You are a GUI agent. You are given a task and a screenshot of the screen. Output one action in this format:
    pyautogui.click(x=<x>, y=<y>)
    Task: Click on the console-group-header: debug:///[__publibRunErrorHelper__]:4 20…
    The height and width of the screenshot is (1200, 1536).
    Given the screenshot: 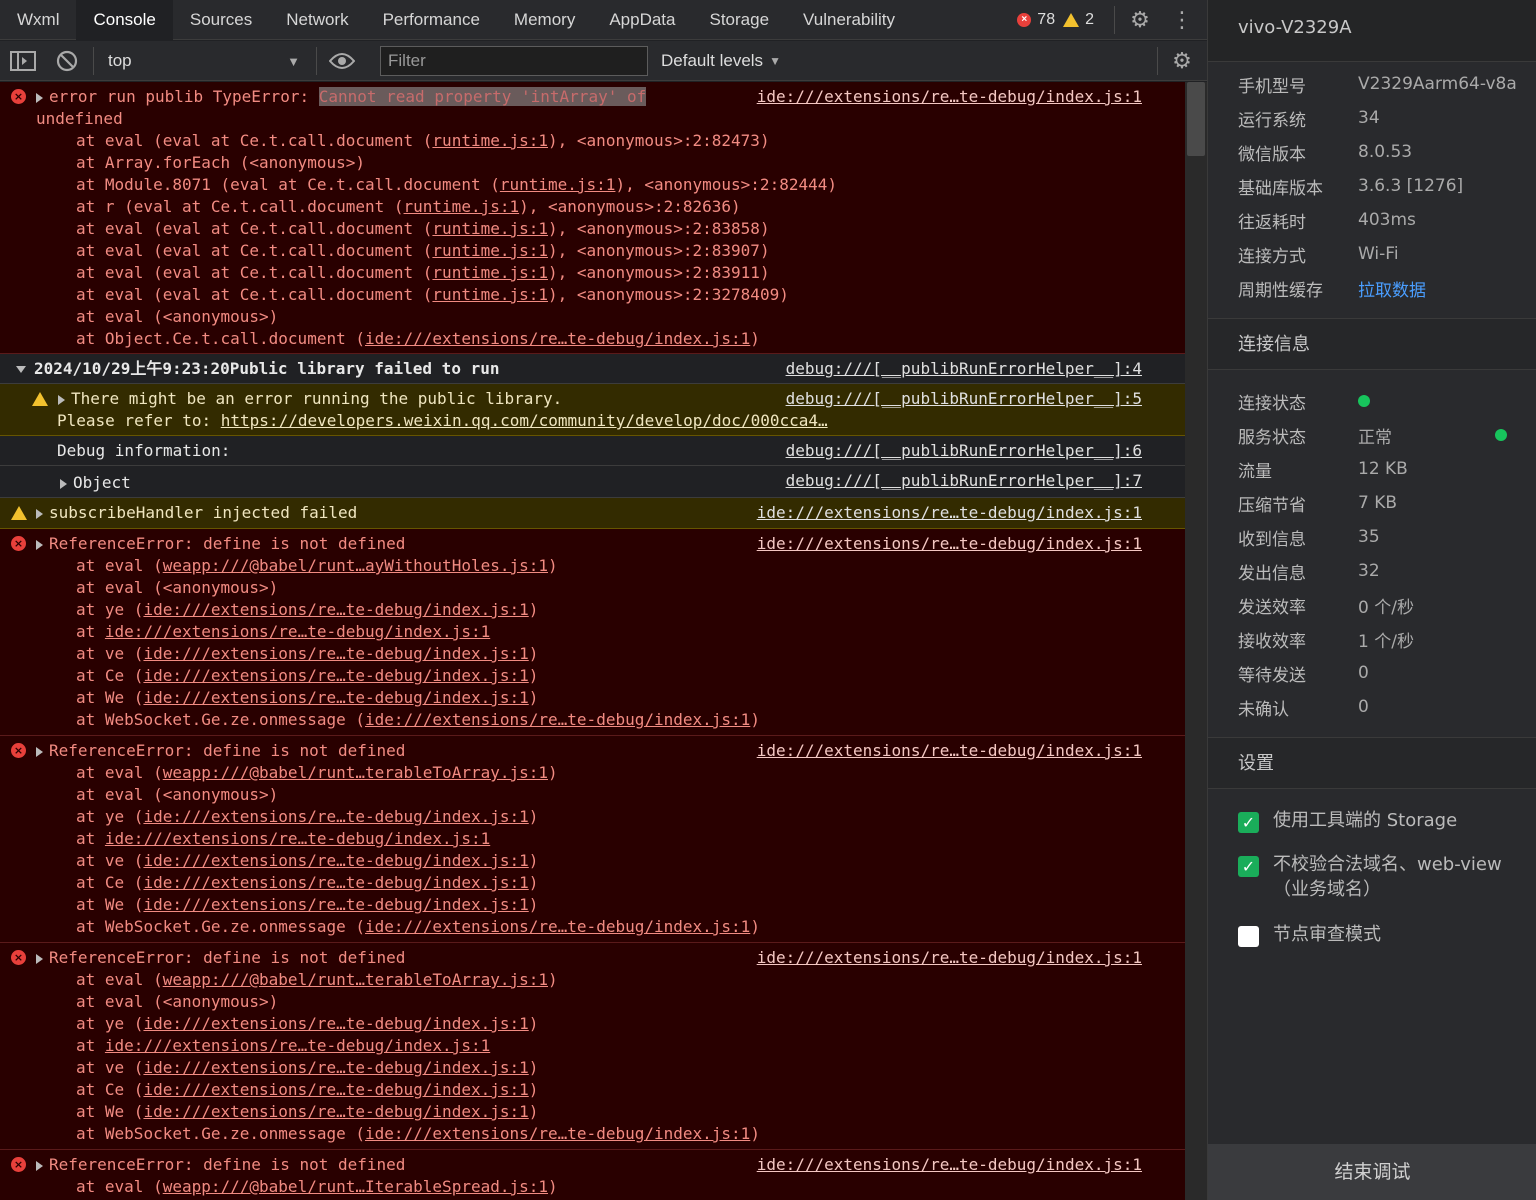 What is the action you would take?
    pyautogui.click(x=592, y=369)
    